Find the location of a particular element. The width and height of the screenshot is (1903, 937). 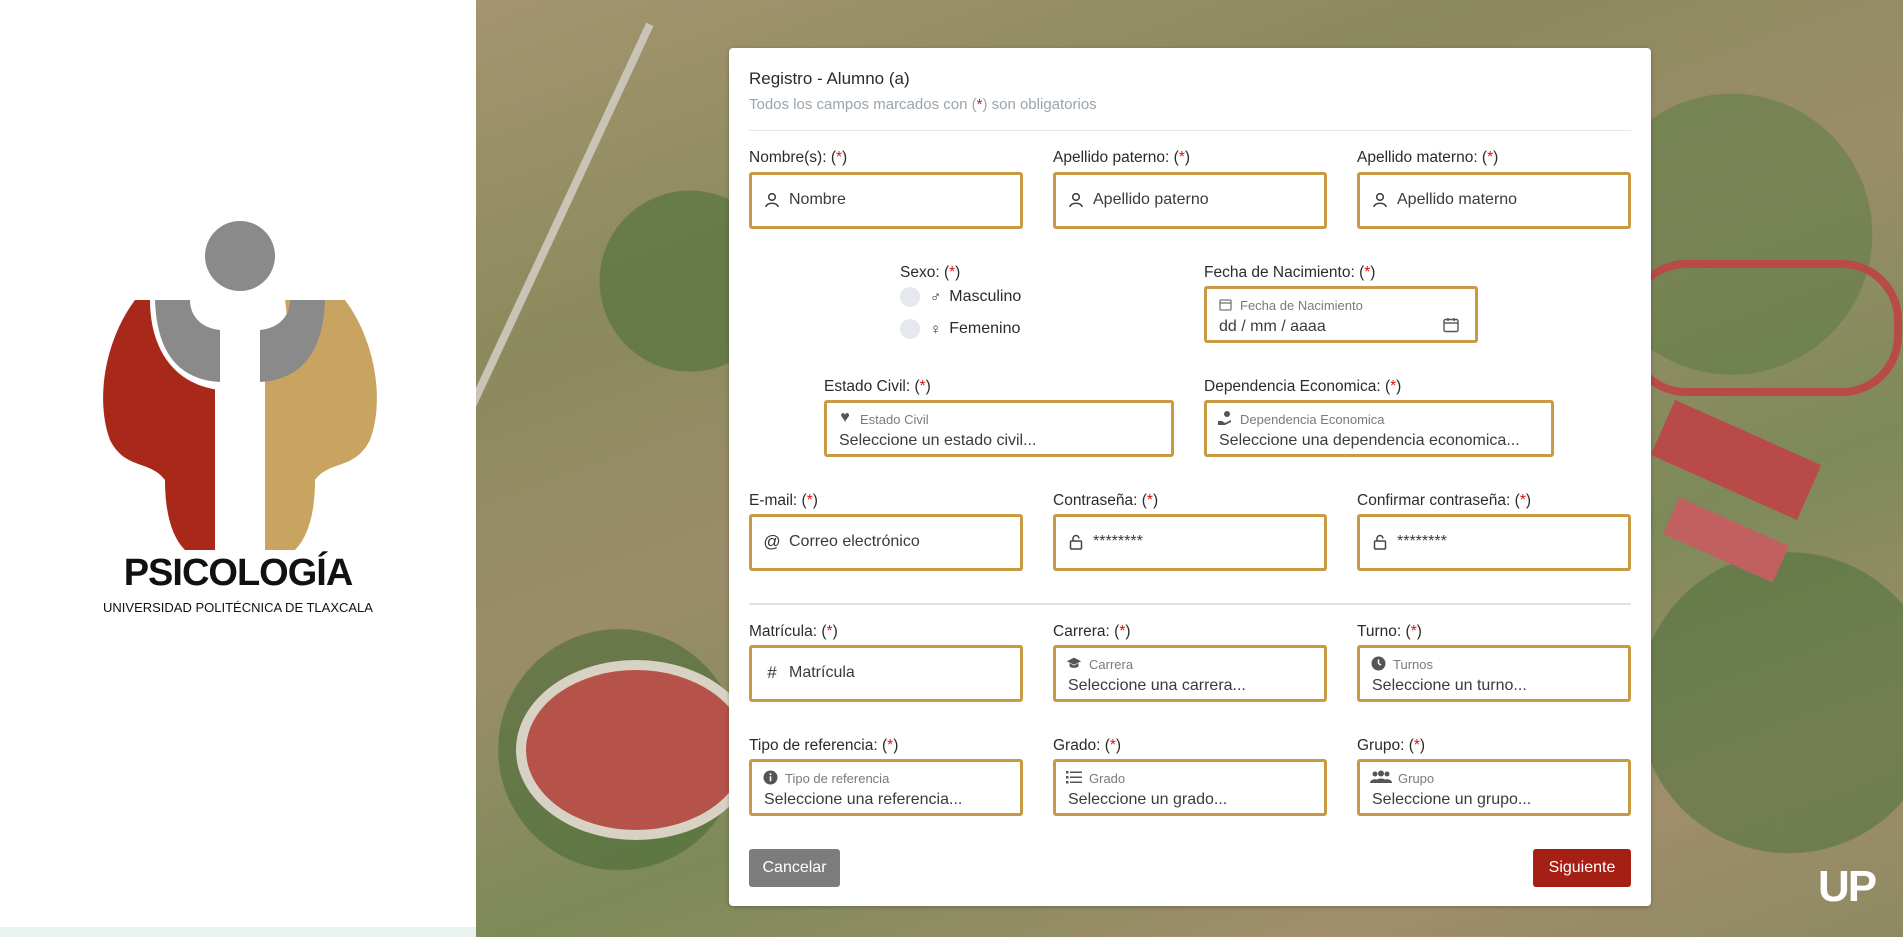

turno-label: Turno: (*) is located at coordinates (1389, 631).